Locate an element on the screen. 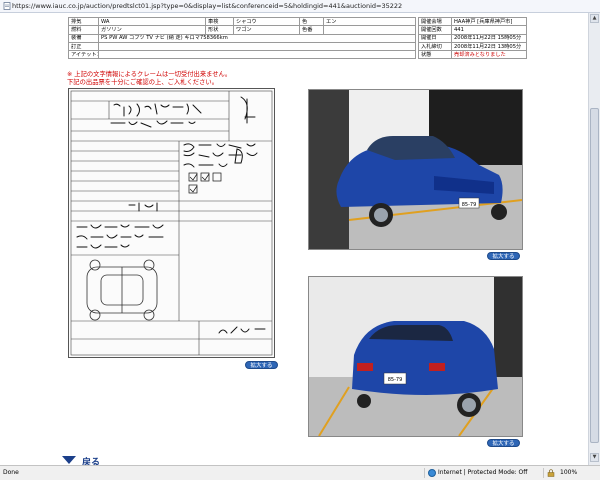  spec-value is located at coordinates (369, 30).